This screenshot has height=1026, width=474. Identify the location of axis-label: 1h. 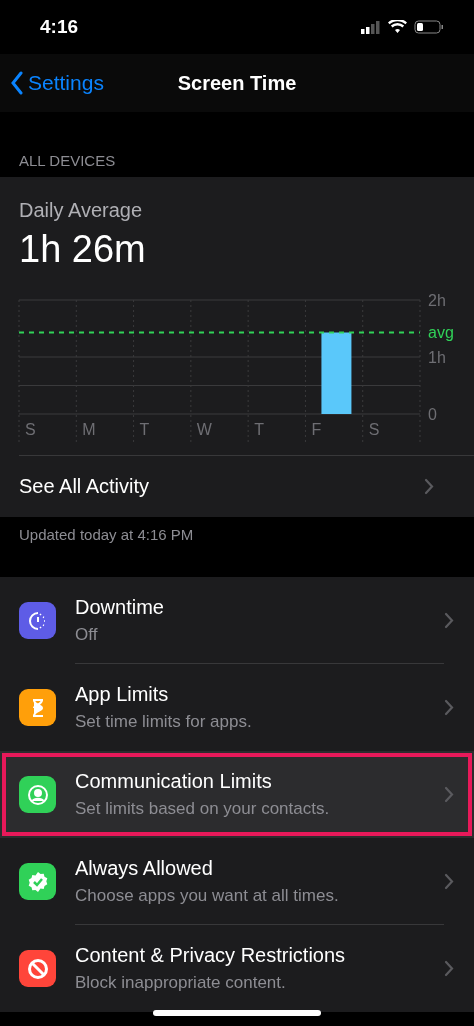
(437, 357).